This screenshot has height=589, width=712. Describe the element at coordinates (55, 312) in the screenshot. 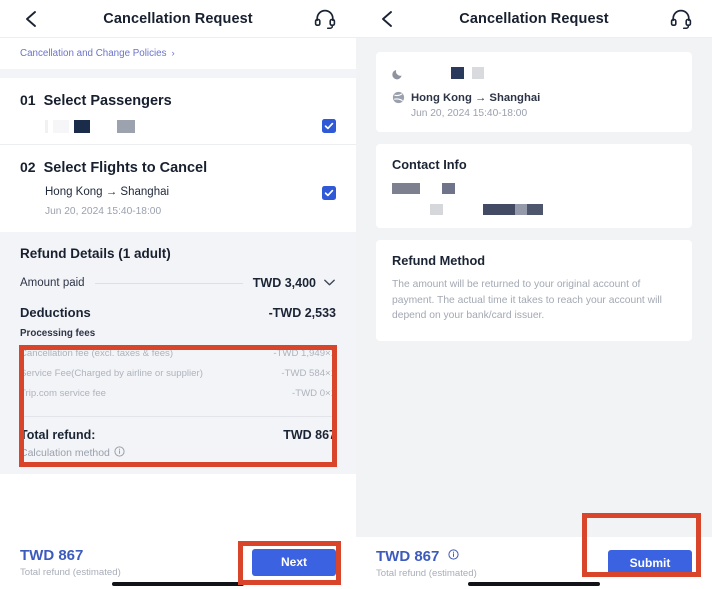

I see `deductions-label: Deductions` at that location.